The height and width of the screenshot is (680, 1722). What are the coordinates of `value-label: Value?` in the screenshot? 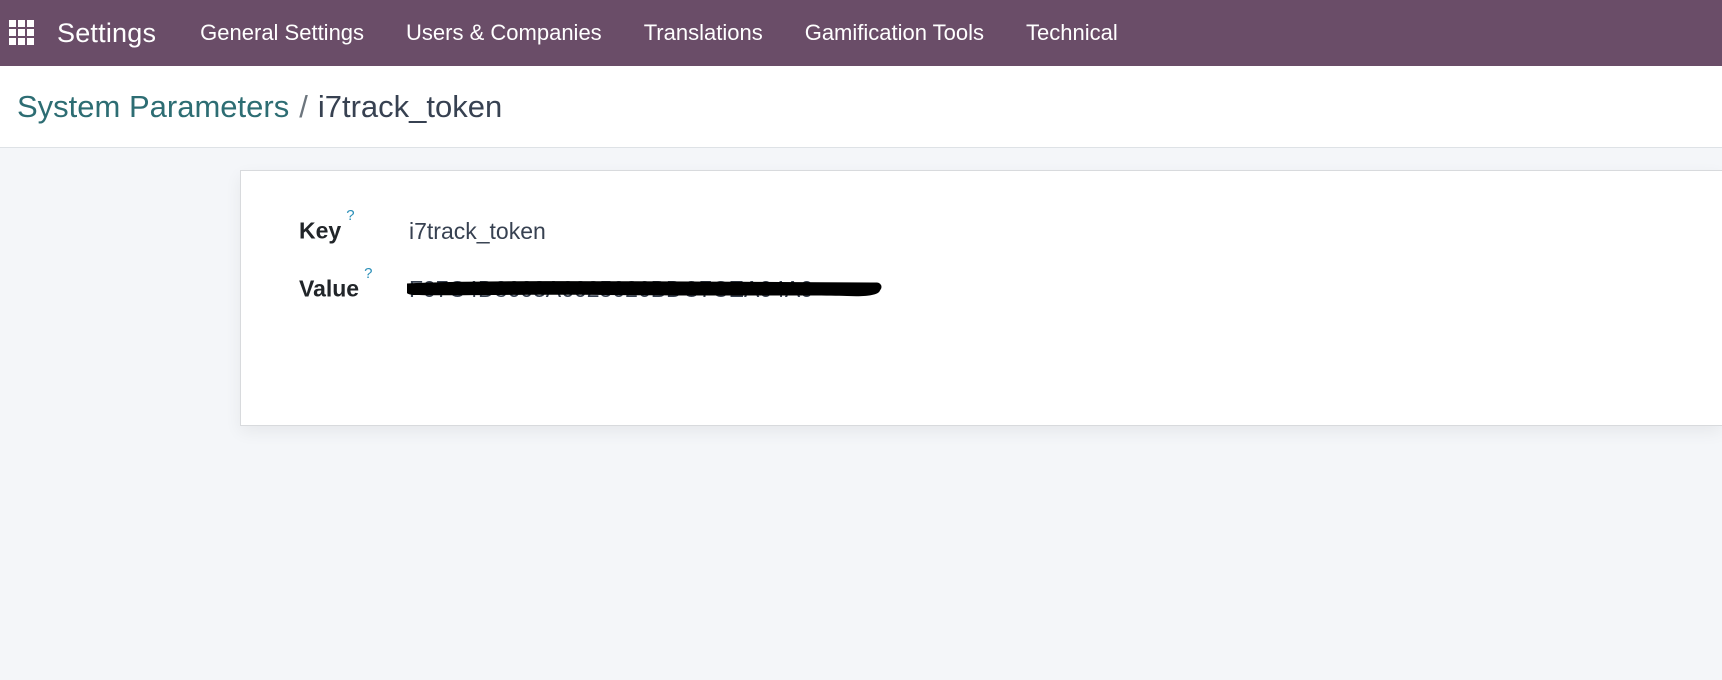 It's located at (354, 284).